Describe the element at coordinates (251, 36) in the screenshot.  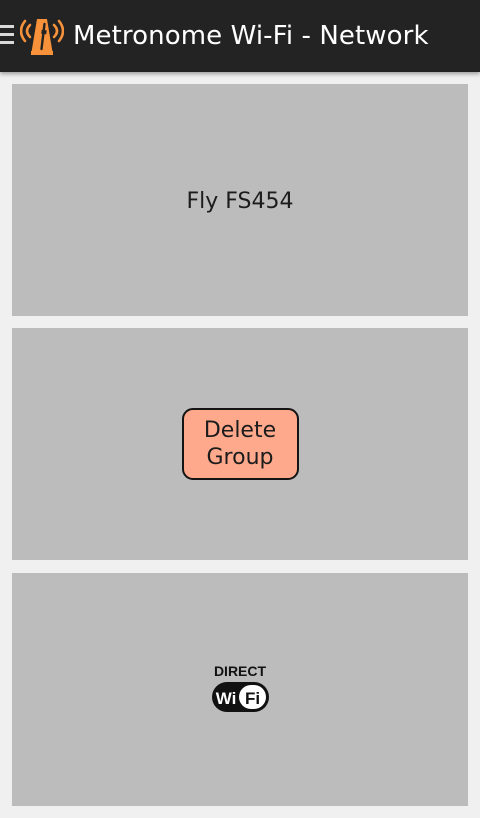
I see `app-title: Metronome Wi-Fi - Network` at that location.